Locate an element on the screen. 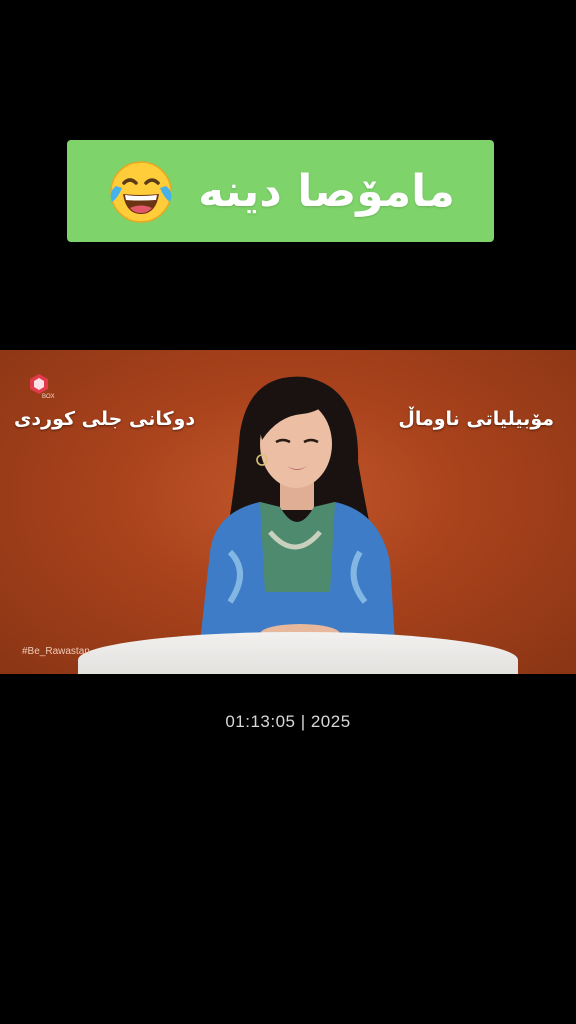 The image size is (576, 1024). overlay-text-left: دوکانی جلی کوردی is located at coordinates (105, 419).